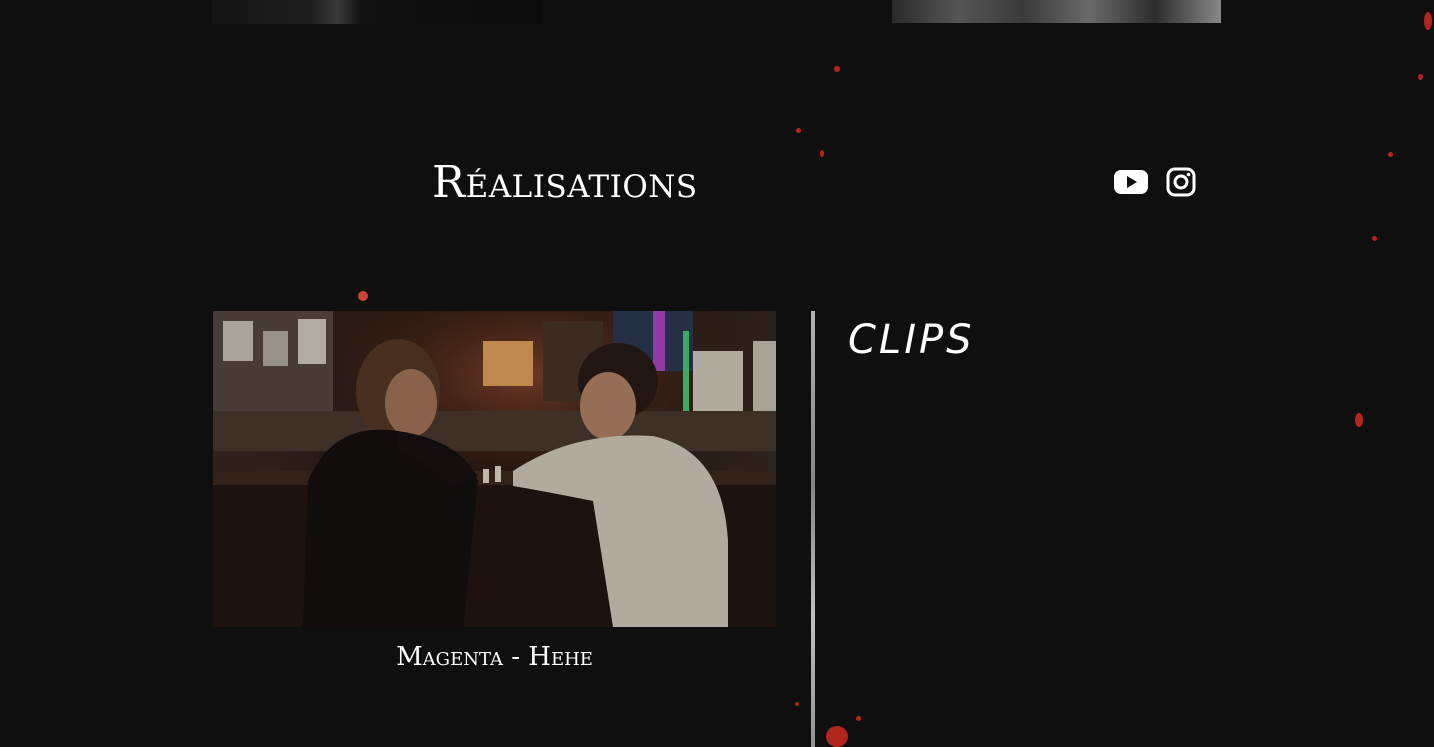 The image size is (1434, 747). I want to click on category-label: CLIPS, so click(911, 340).